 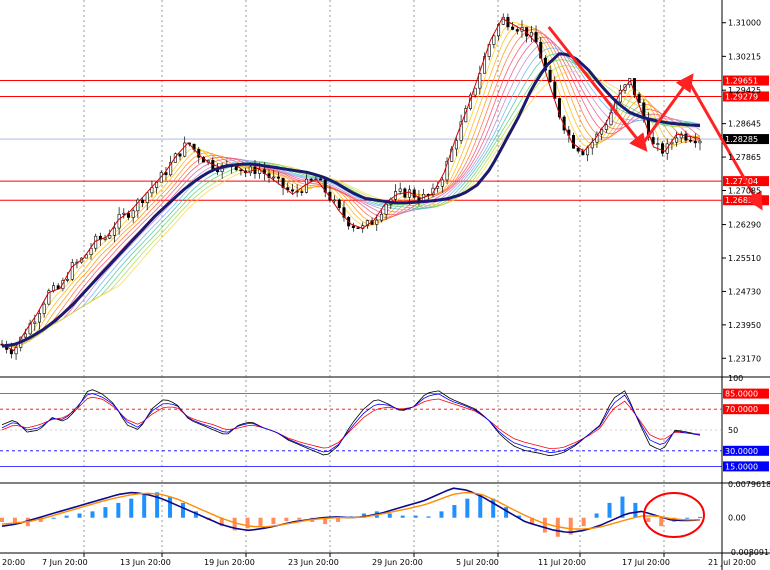 I want to click on price-level-label: 1.28285, so click(x=741, y=139).